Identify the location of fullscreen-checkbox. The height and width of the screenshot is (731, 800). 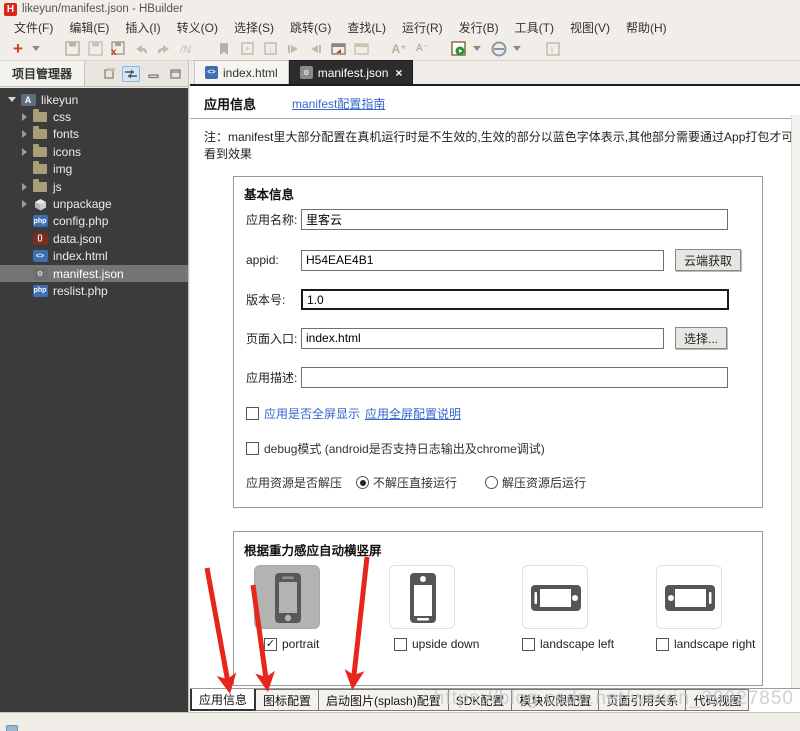
(252, 413).